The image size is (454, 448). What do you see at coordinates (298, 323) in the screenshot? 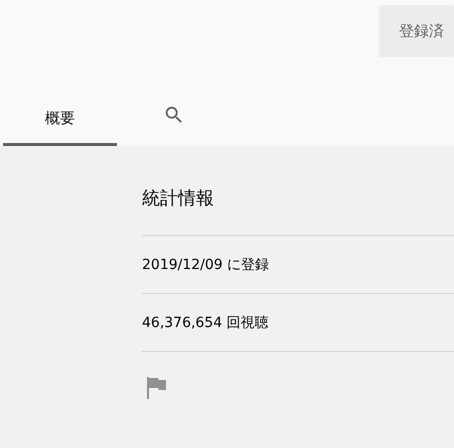
I see `stat-text: 46,376,654 回視聴` at bounding box center [298, 323].